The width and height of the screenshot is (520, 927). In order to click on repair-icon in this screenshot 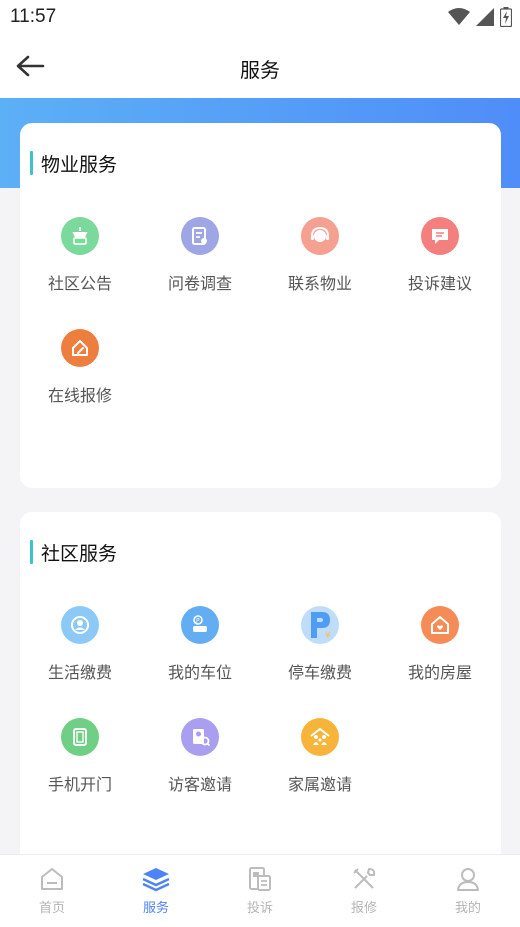, I will do `click(80, 348)`.